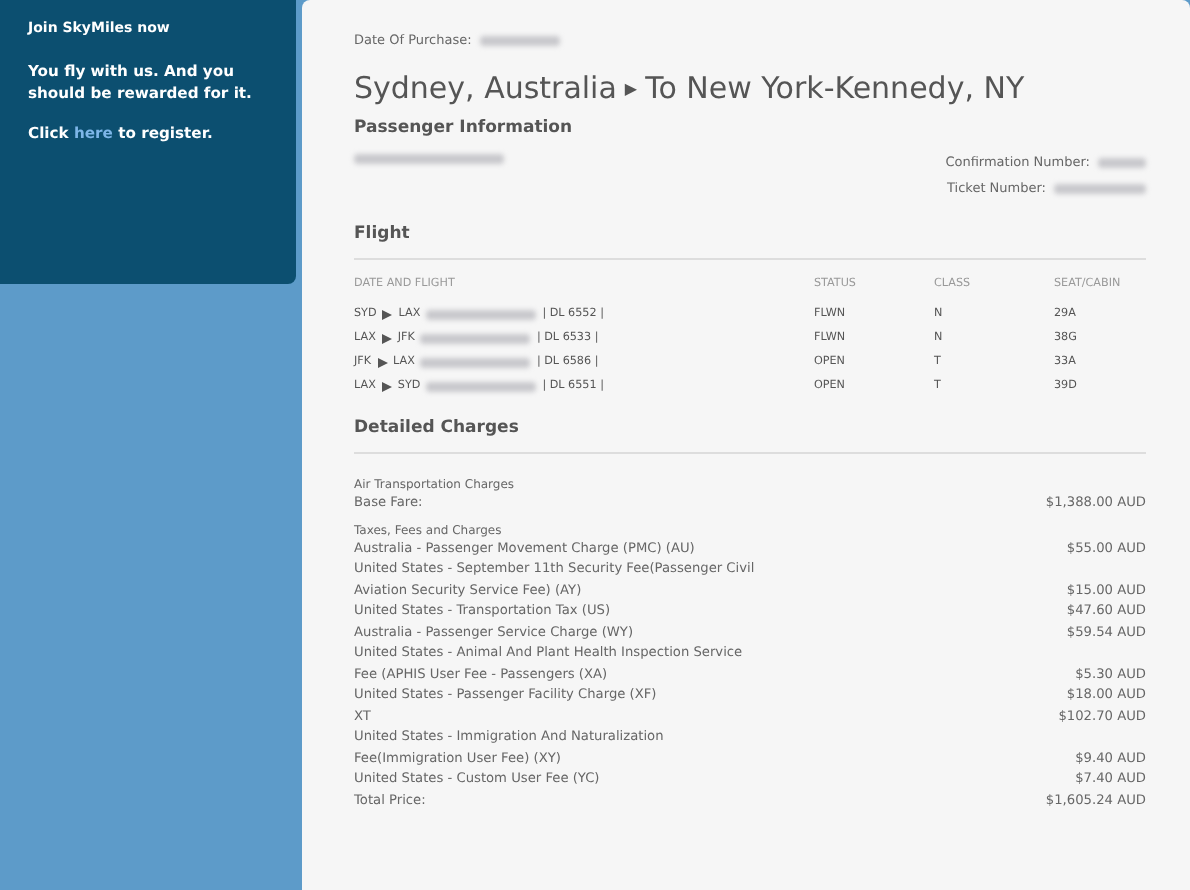 Image resolution: width=1190 pixels, height=890 pixels. I want to click on section-heading: Detailed Charges, so click(437, 428).